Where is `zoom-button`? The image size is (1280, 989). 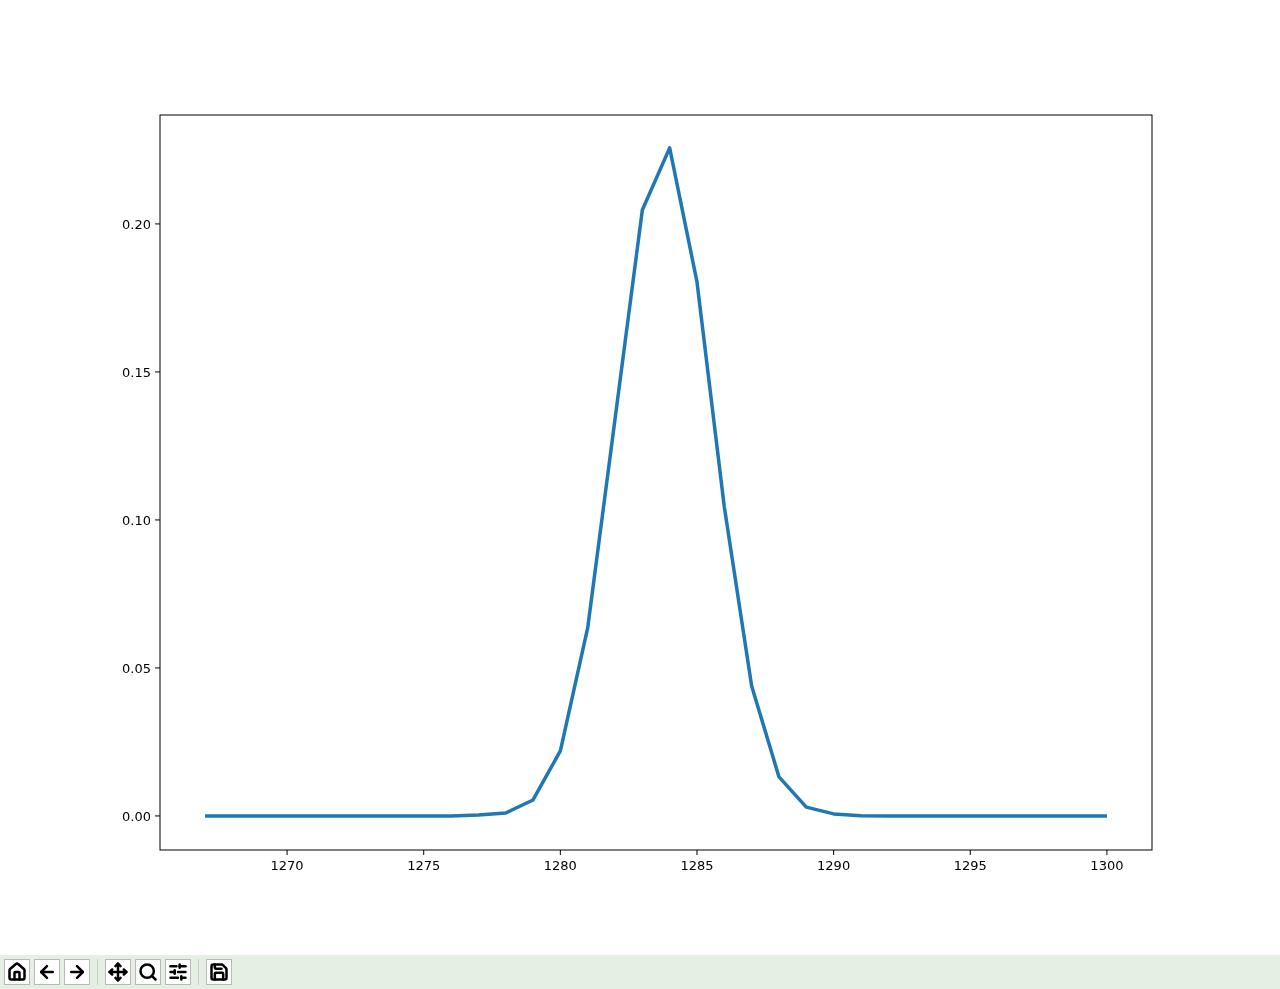
zoom-button is located at coordinates (148, 972).